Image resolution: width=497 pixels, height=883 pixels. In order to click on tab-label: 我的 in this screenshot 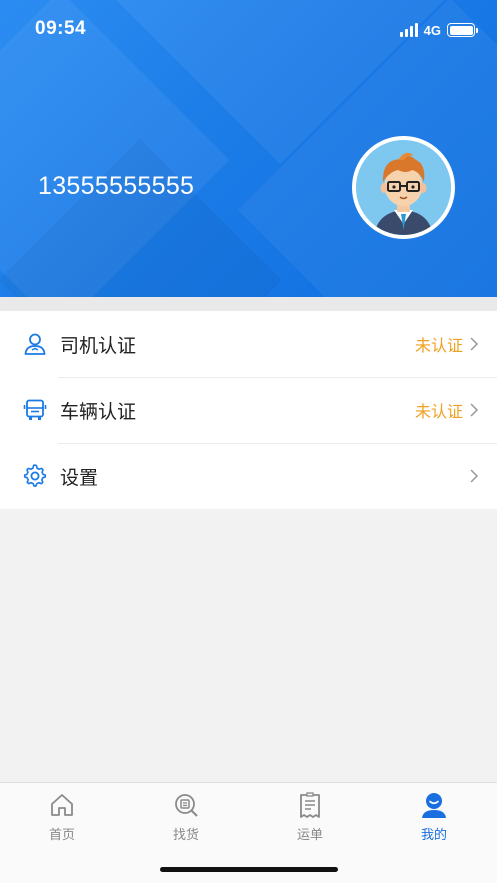, I will do `click(433, 834)`.